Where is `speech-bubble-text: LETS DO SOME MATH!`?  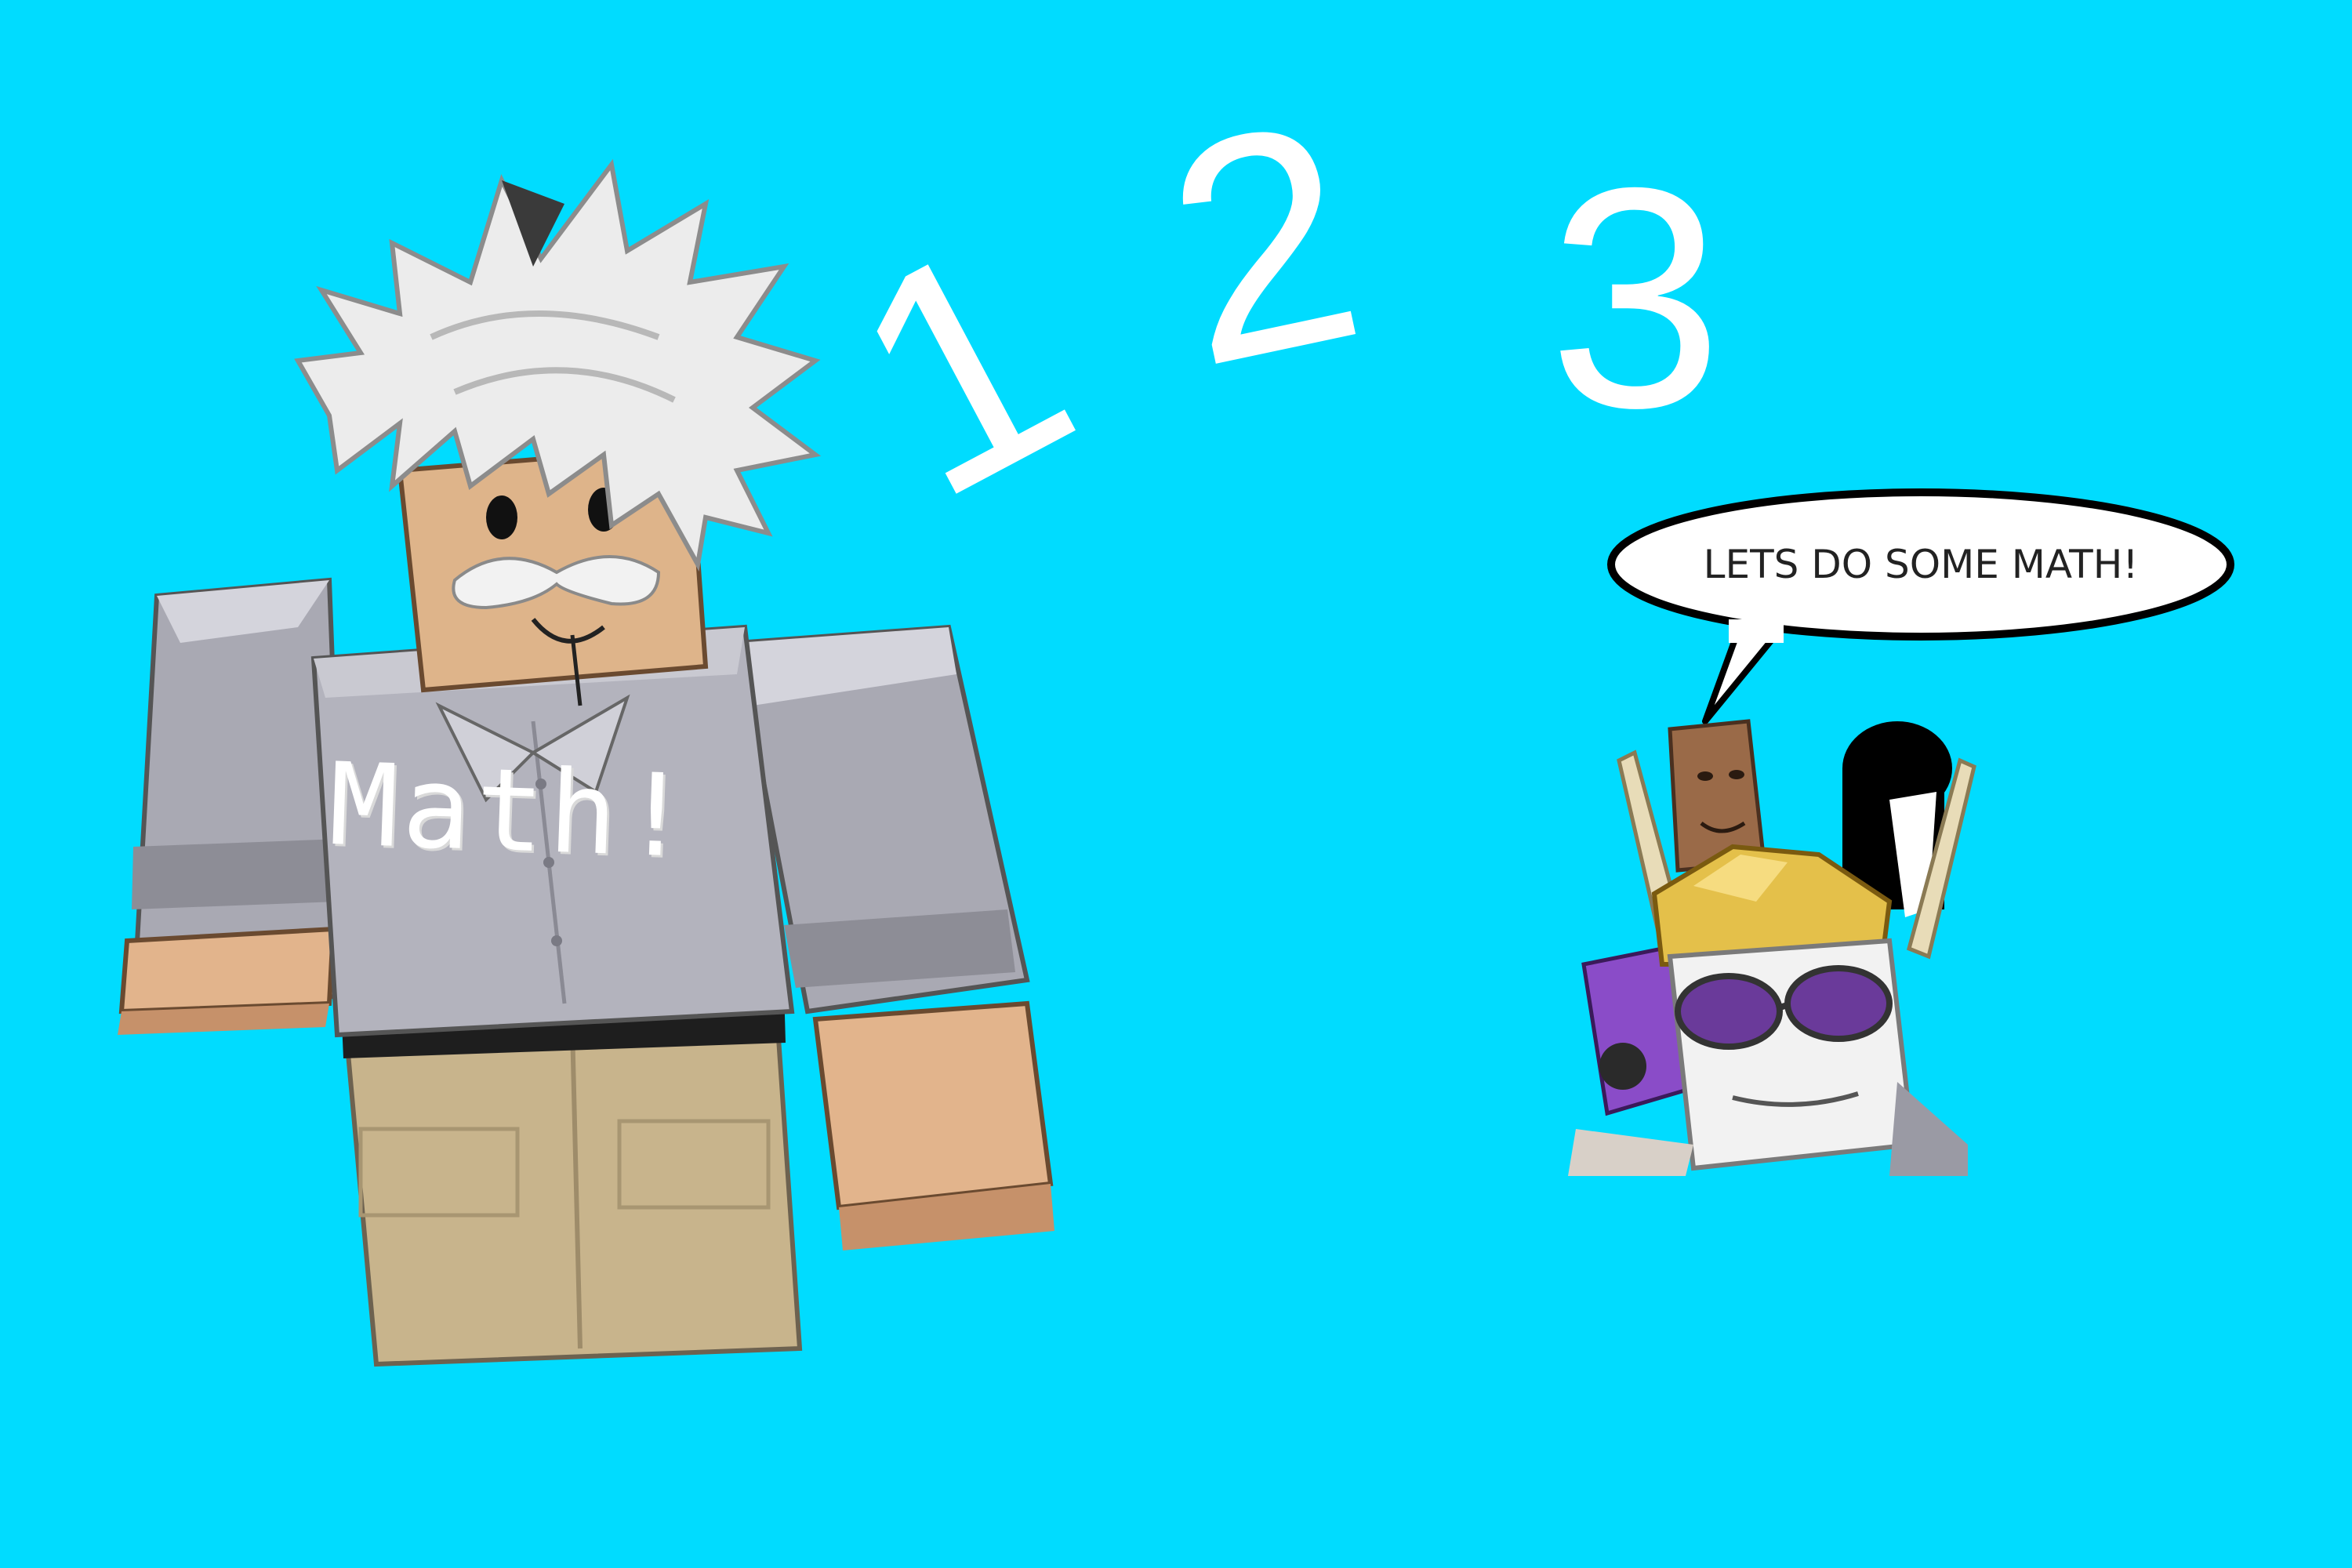 speech-bubble-text: LETS DO SOME MATH! is located at coordinates (1921, 564).